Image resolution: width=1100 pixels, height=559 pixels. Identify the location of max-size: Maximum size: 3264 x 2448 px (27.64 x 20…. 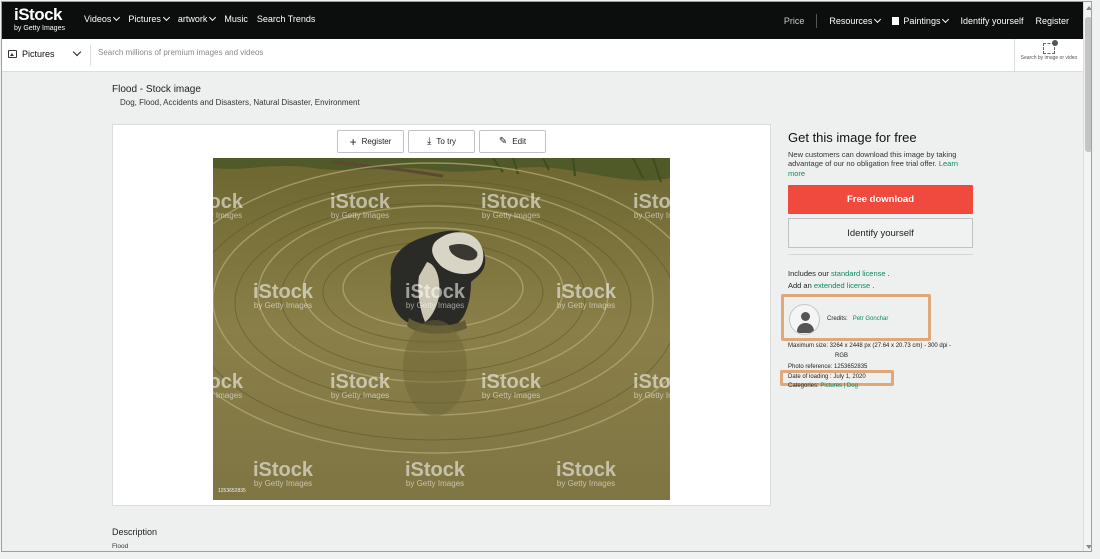
(870, 346).